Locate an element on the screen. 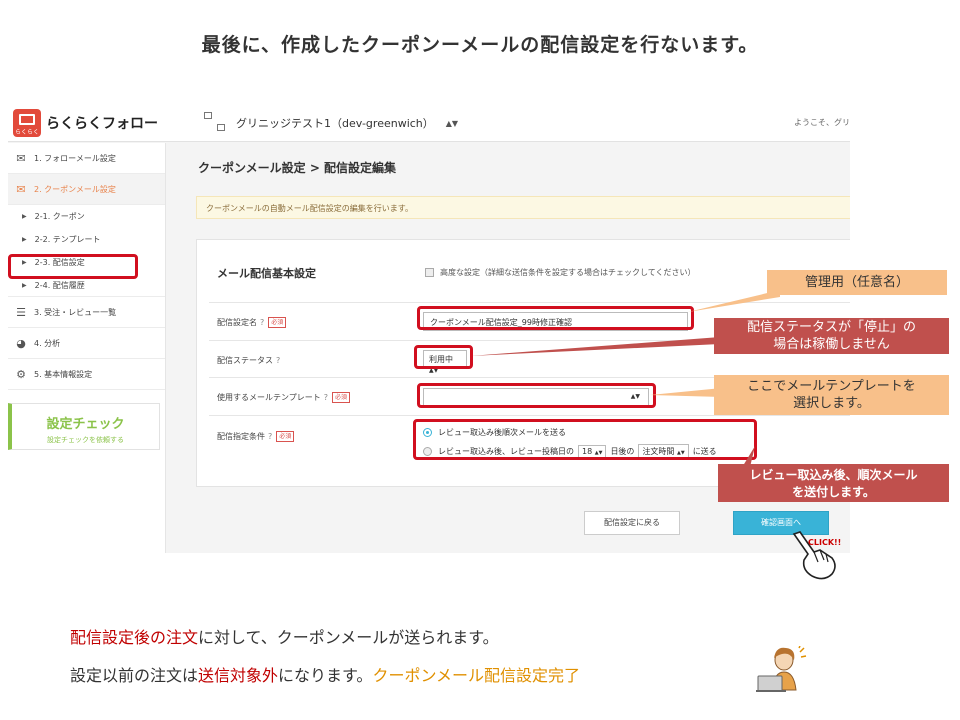  sidebar-item-label: 3. 受注・レビュー一覧 is located at coordinates (75, 312).